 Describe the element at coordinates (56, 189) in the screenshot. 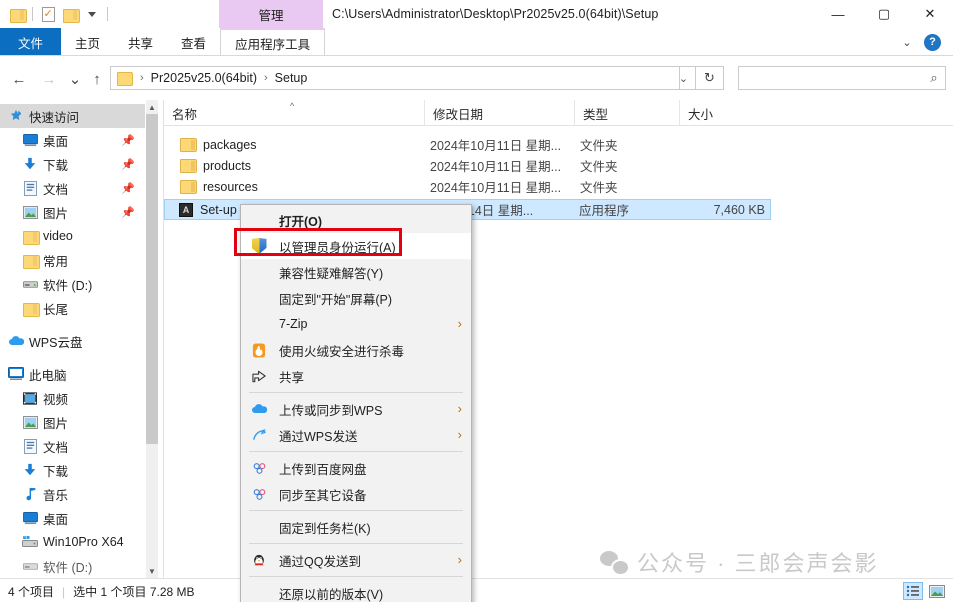

I see `sidebar-label-documents: 文档` at that location.